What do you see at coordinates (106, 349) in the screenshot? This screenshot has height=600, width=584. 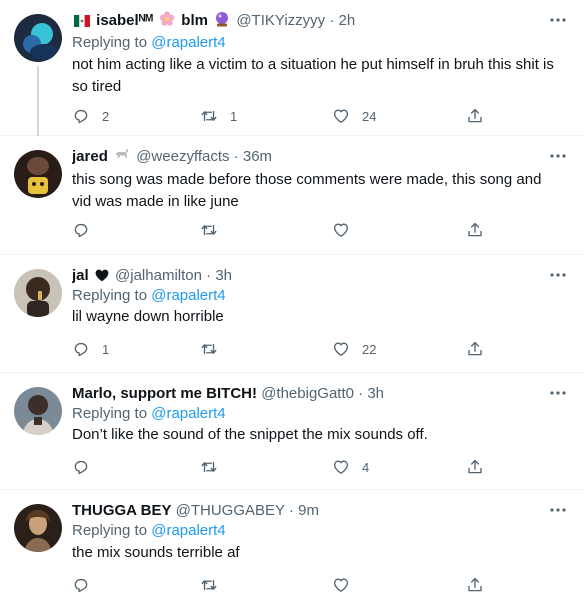 I see `reply-count: 1` at bounding box center [106, 349].